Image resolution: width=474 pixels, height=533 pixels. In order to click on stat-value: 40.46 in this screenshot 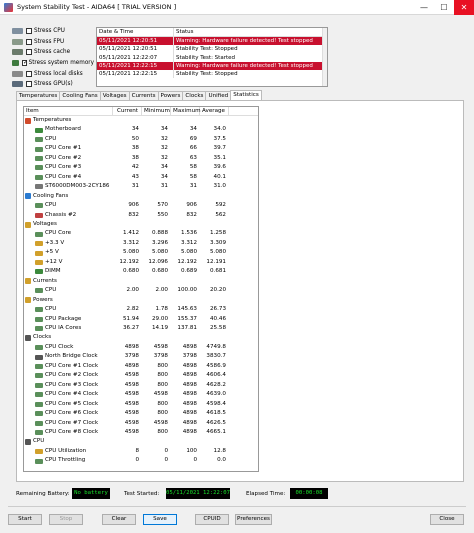, I will do `click(217, 318)`.